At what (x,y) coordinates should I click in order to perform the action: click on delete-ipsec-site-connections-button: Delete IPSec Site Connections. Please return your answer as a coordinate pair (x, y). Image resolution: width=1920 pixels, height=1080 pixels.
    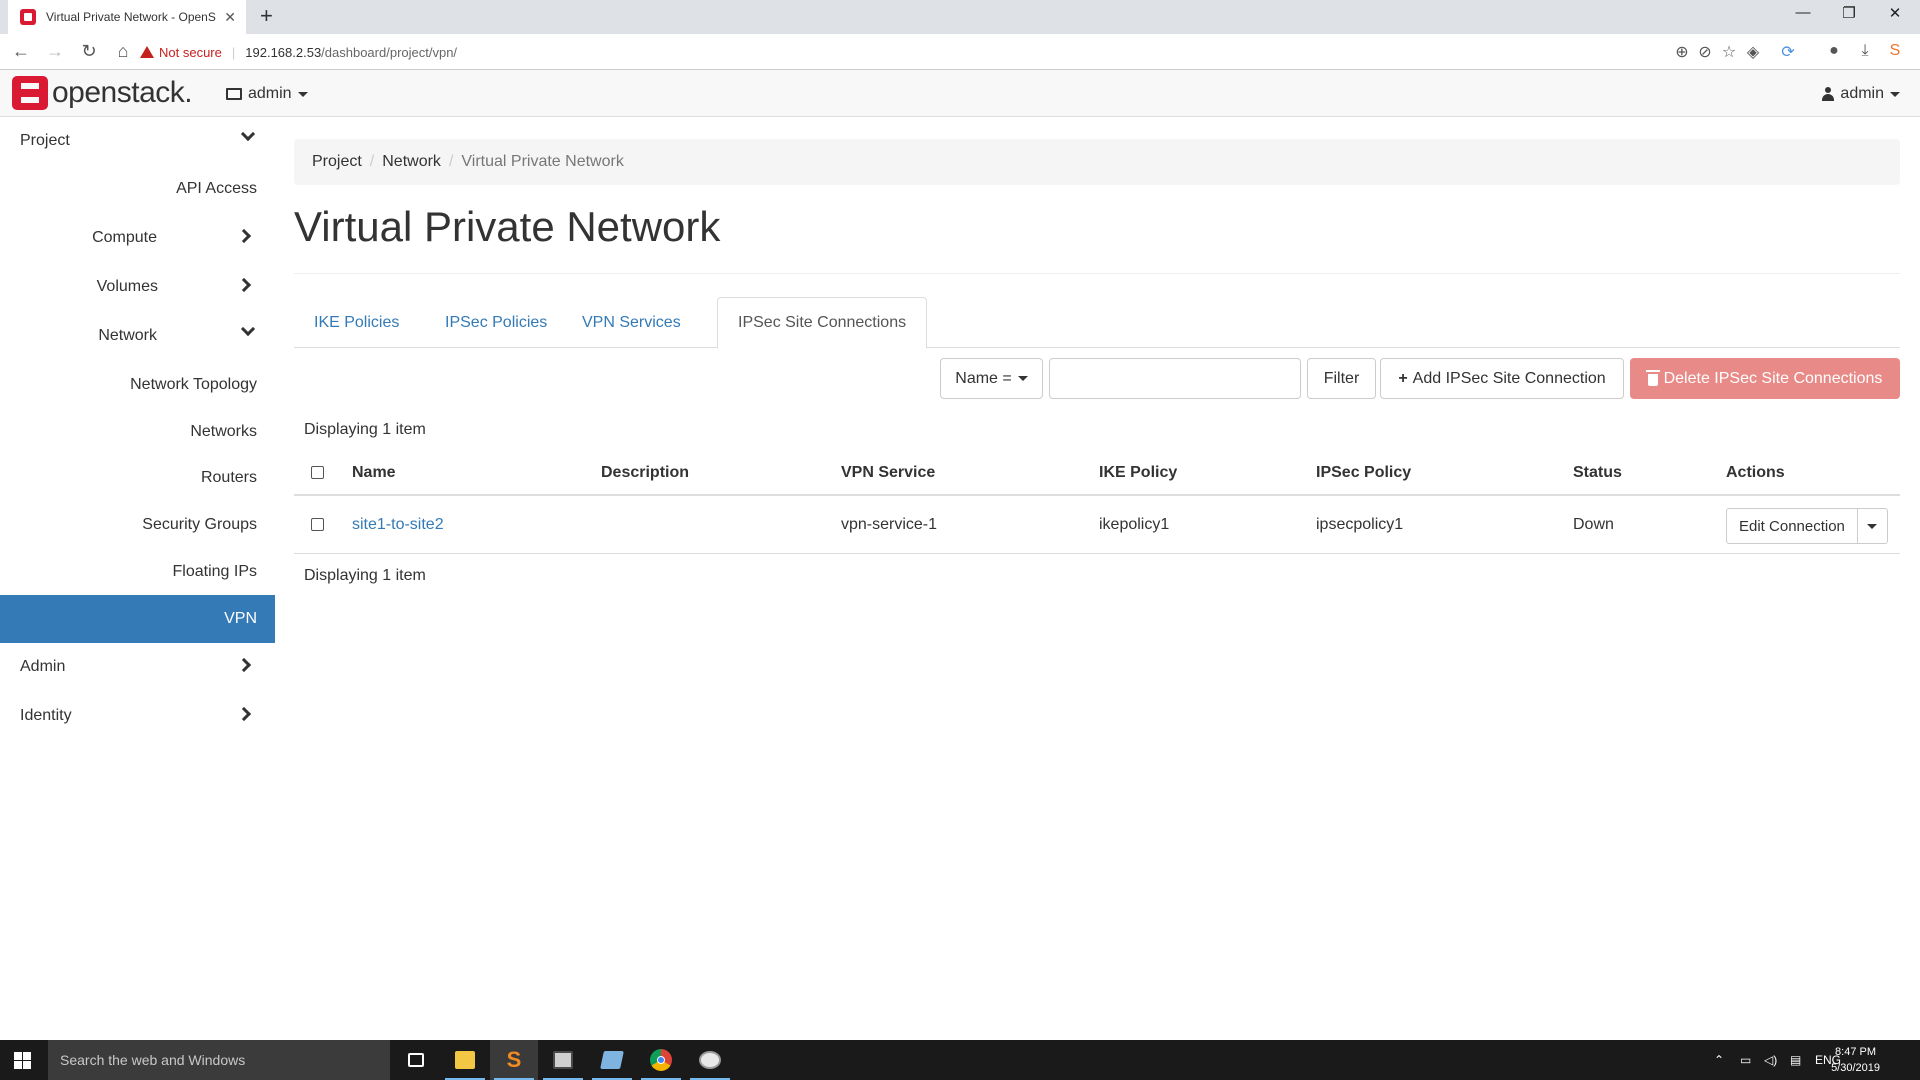
    Looking at the image, I should click on (1765, 378).